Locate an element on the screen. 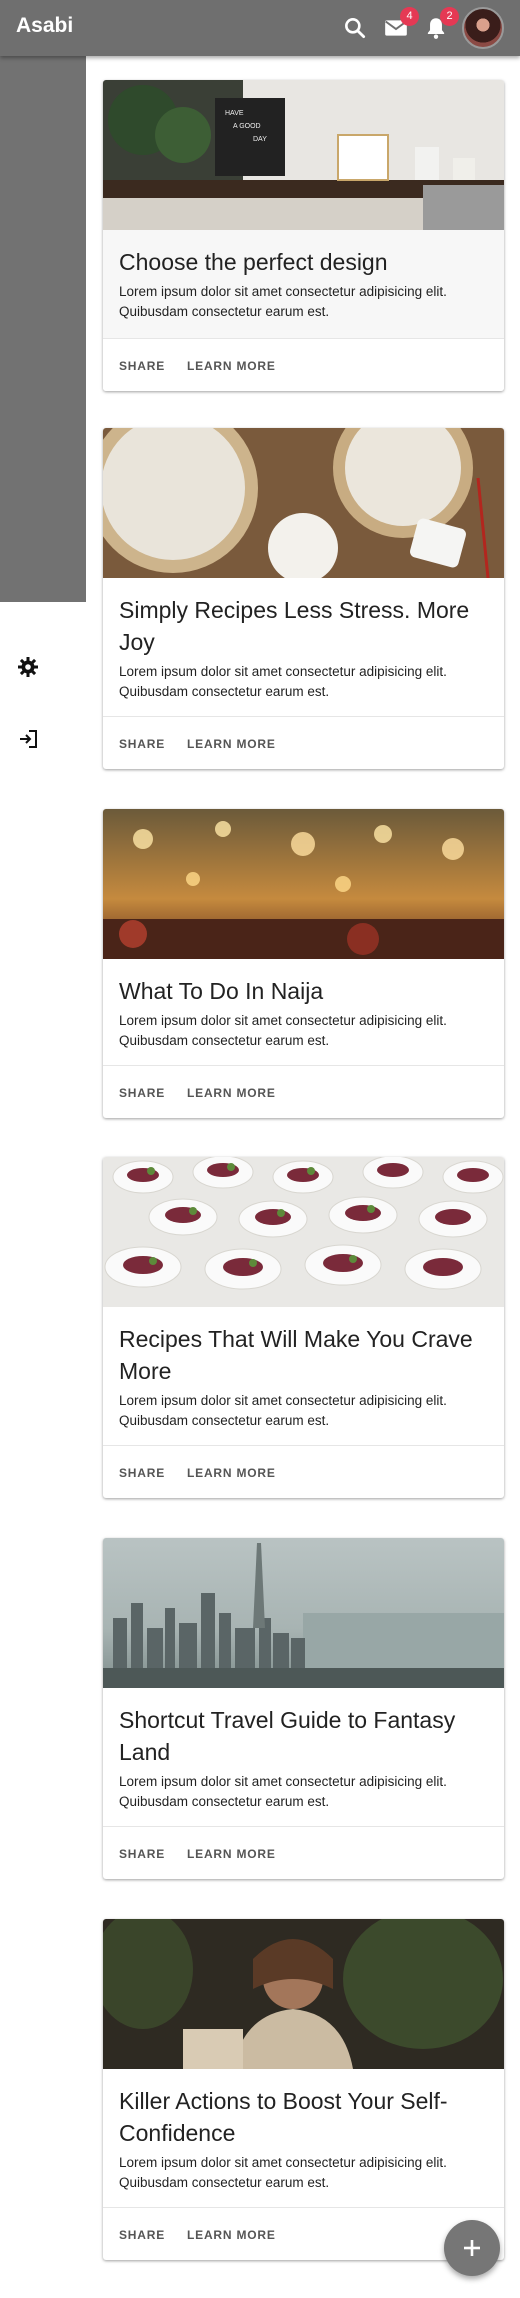 This screenshot has width=520, height=2298. avatar is located at coordinates (483, 28).